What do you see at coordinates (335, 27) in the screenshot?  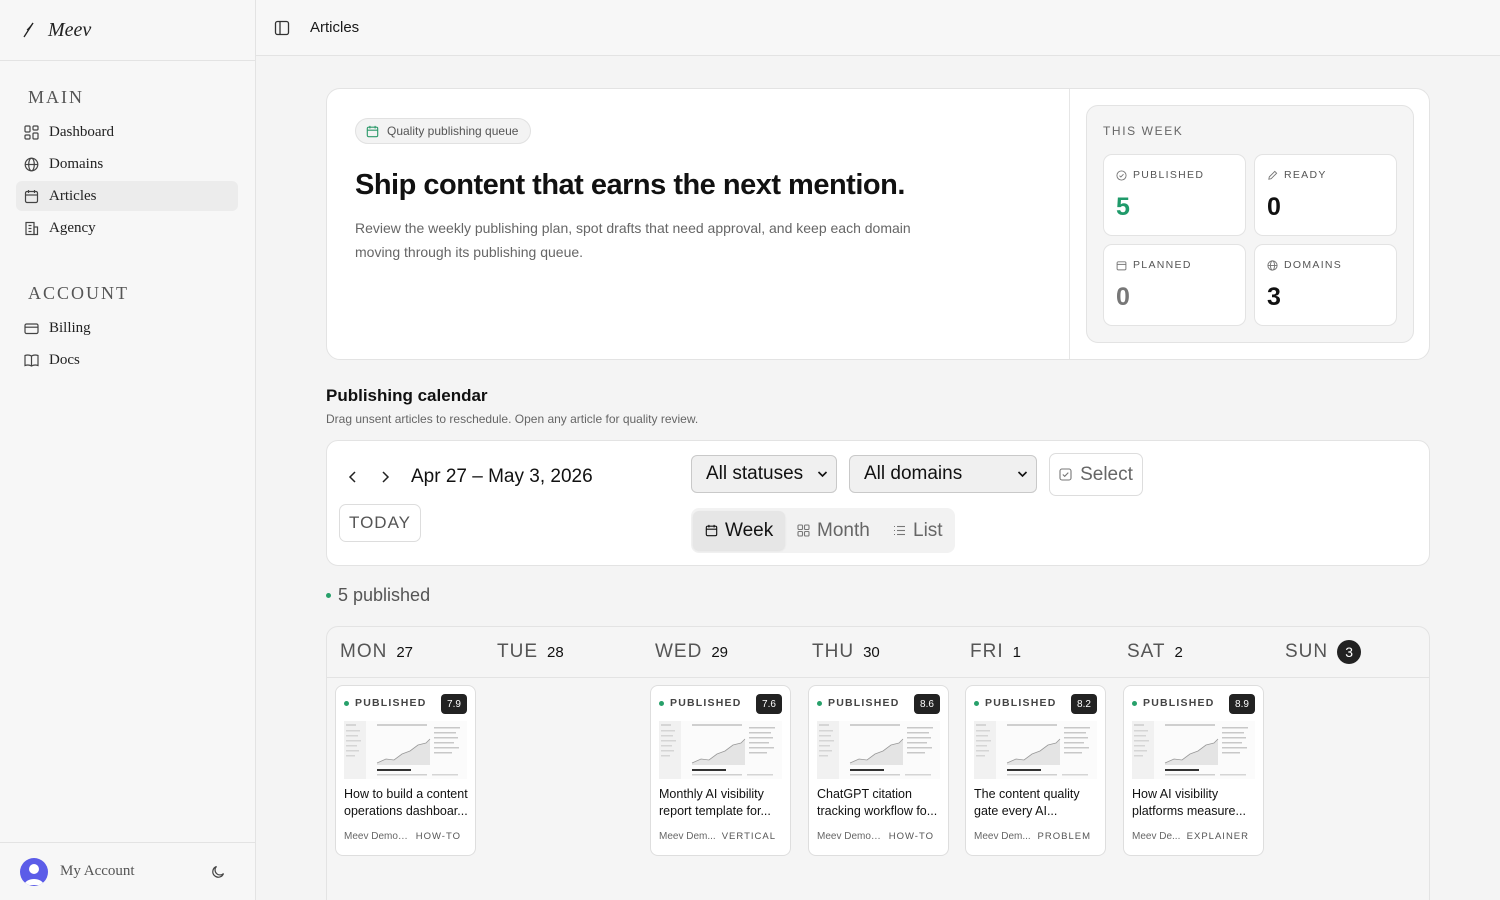 I see `page-title: Articles` at bounding box center [335, 27].